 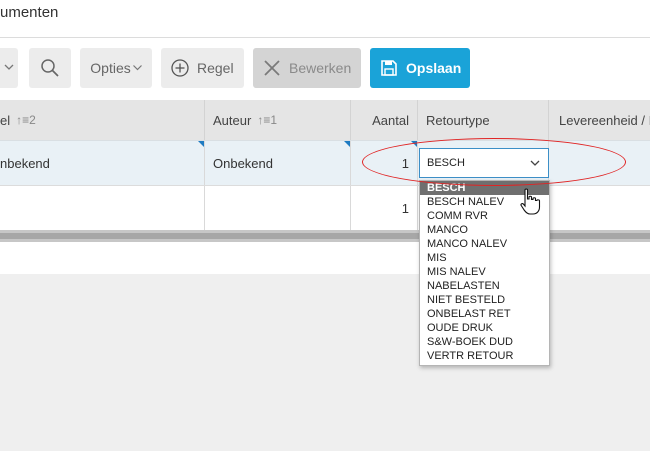 I want to click on dropdown-option: ONBELAST RET, so click(x=484, y=314).